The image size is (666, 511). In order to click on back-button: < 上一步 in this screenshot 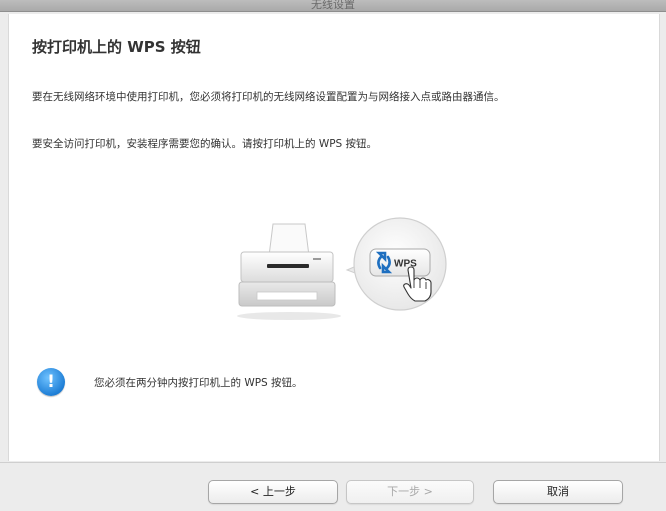, I will do `click(273, 492)`.